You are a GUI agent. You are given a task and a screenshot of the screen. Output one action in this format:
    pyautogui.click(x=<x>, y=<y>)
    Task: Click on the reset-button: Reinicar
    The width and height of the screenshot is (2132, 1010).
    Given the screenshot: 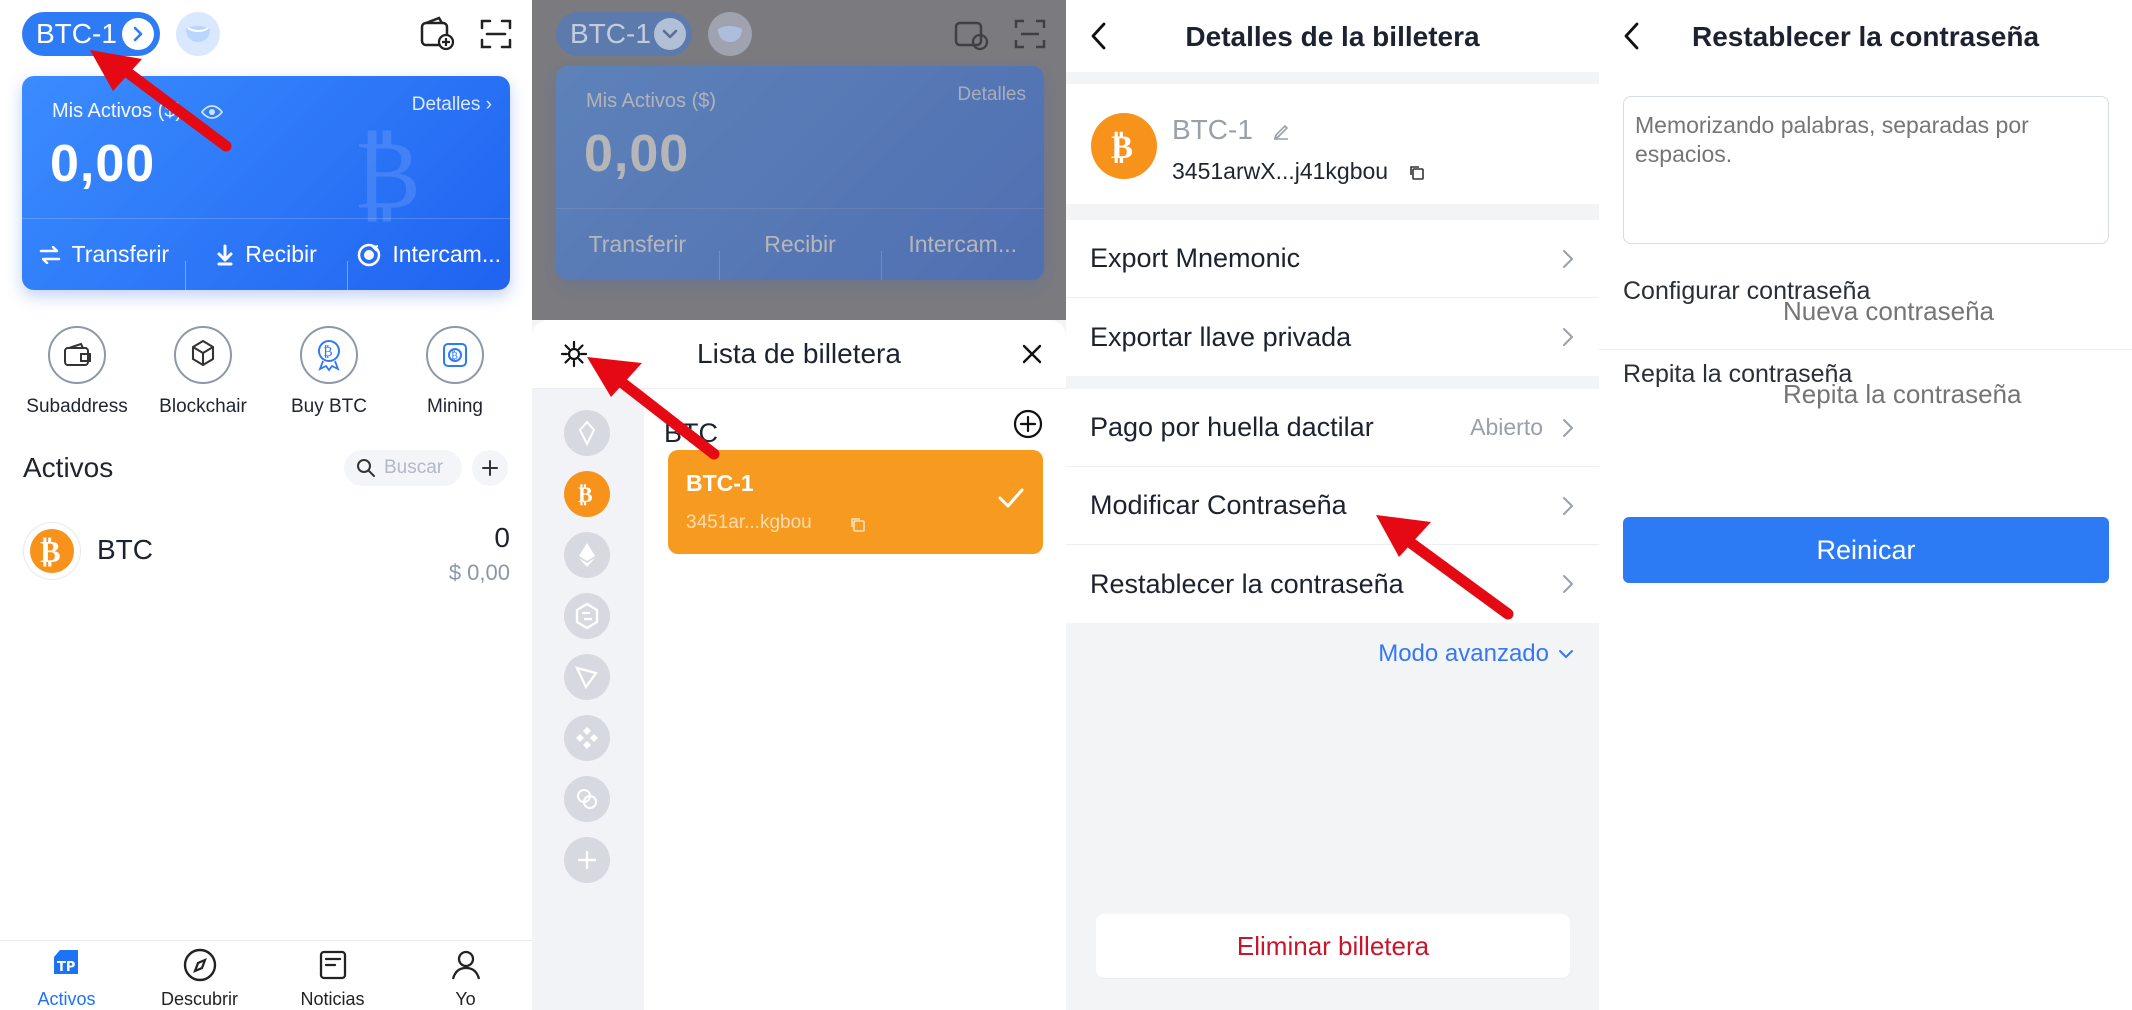 What is the action you would take?
    pyautogui.click(x=1866, y=550)
    